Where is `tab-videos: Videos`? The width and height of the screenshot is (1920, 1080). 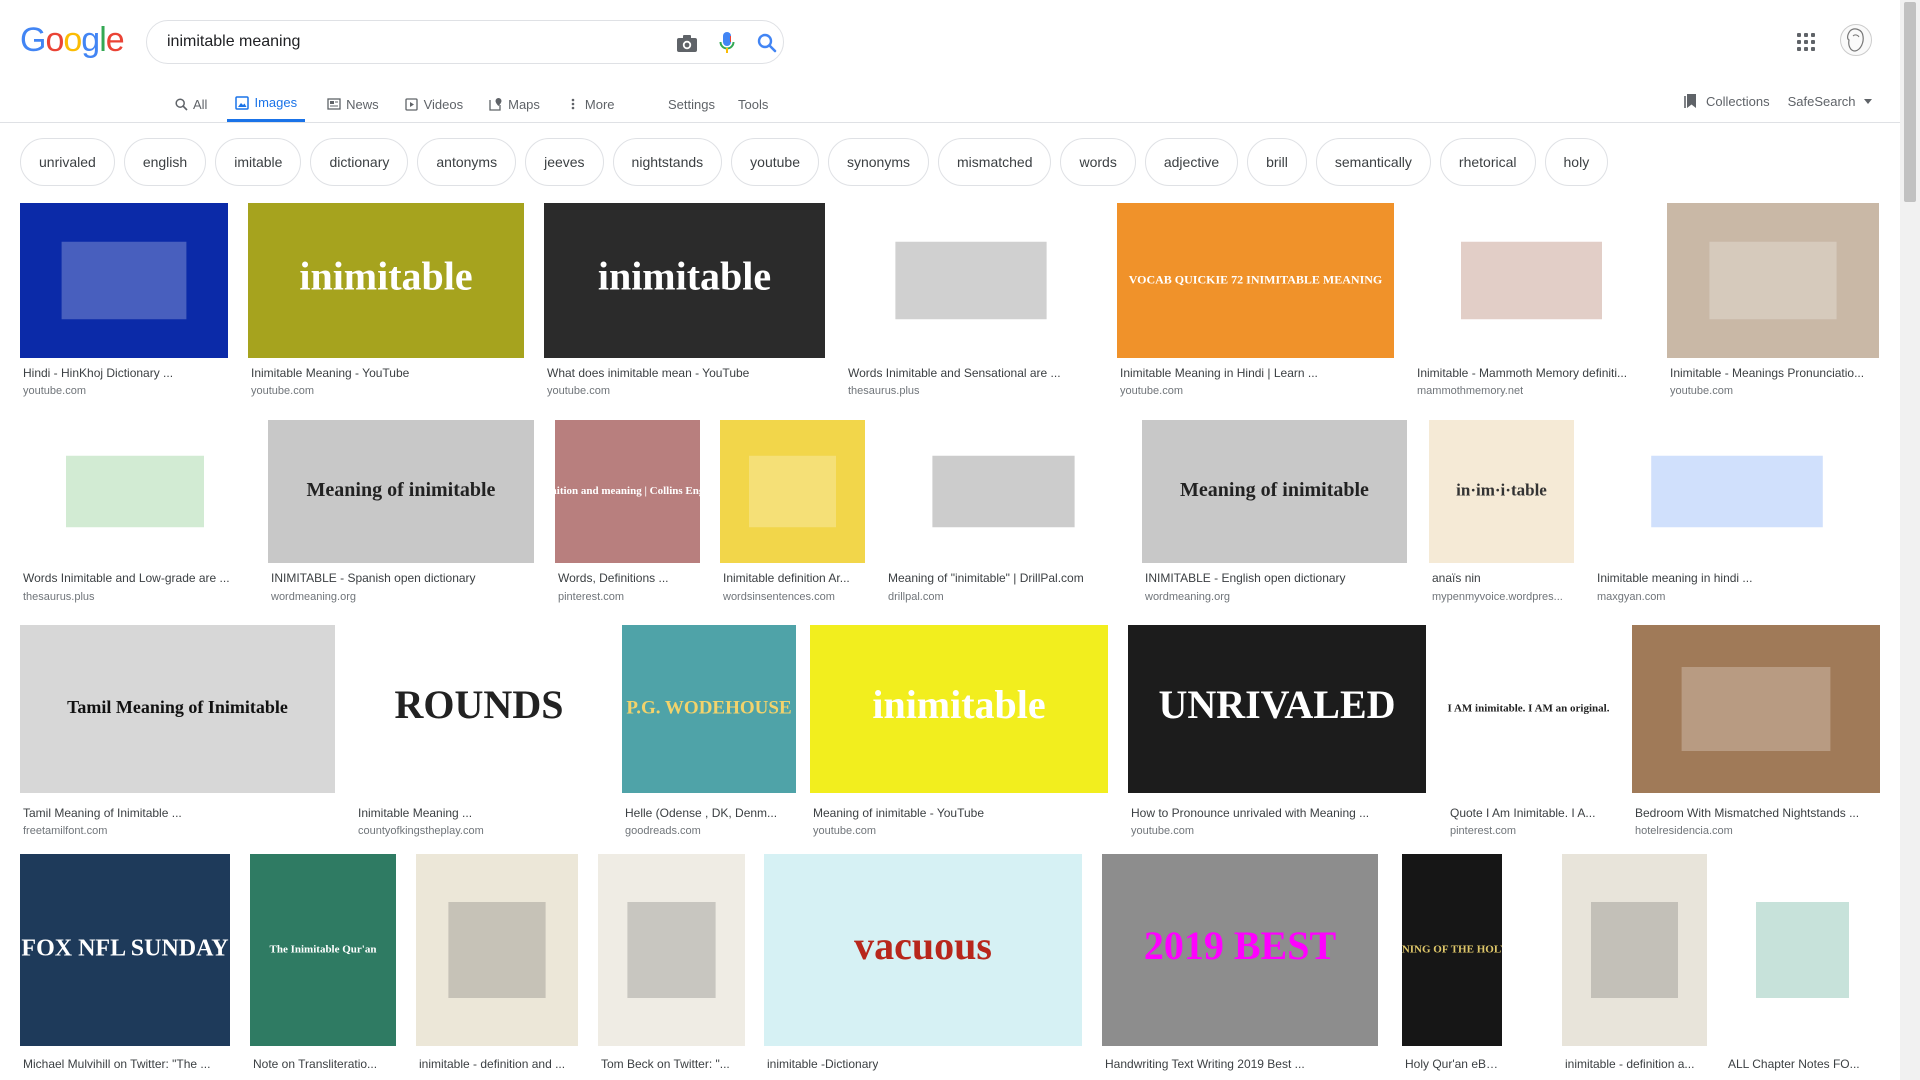
tab-videos: Videos is located at coordinates (434, 104).